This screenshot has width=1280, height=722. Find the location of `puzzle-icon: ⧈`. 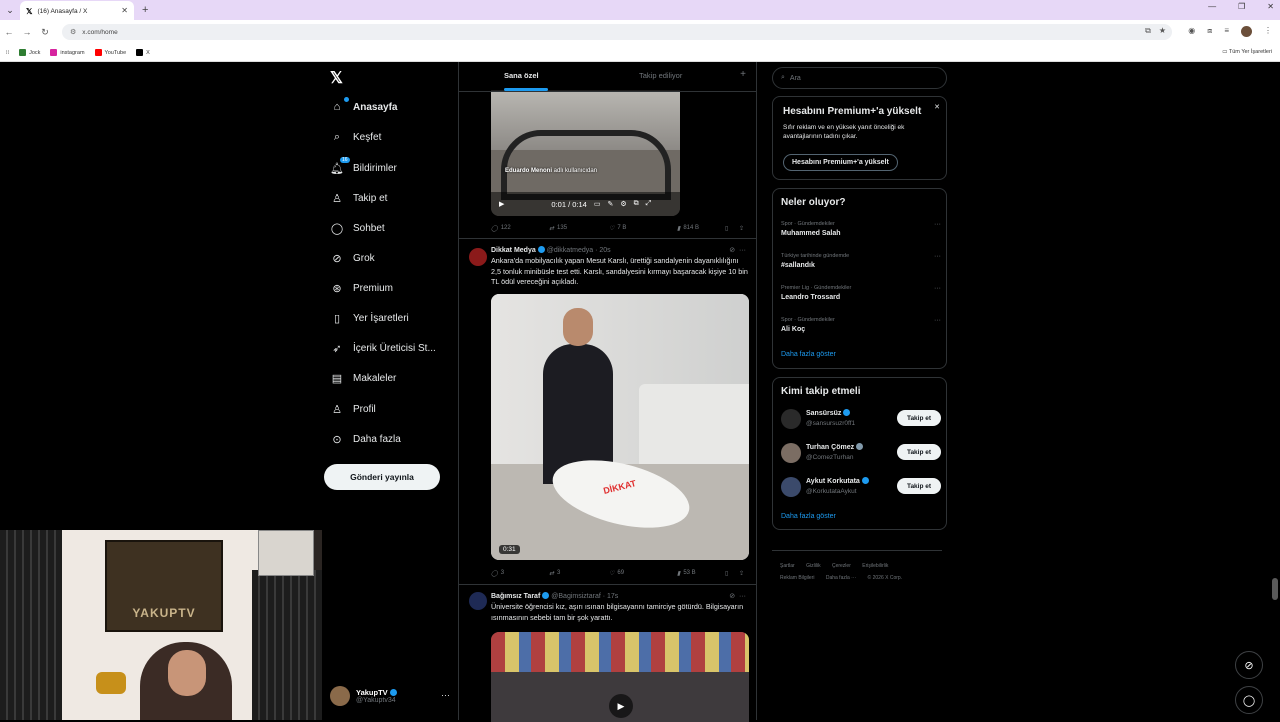

puzzle-icon: ⧈ is located at coordinates (1209, 31).